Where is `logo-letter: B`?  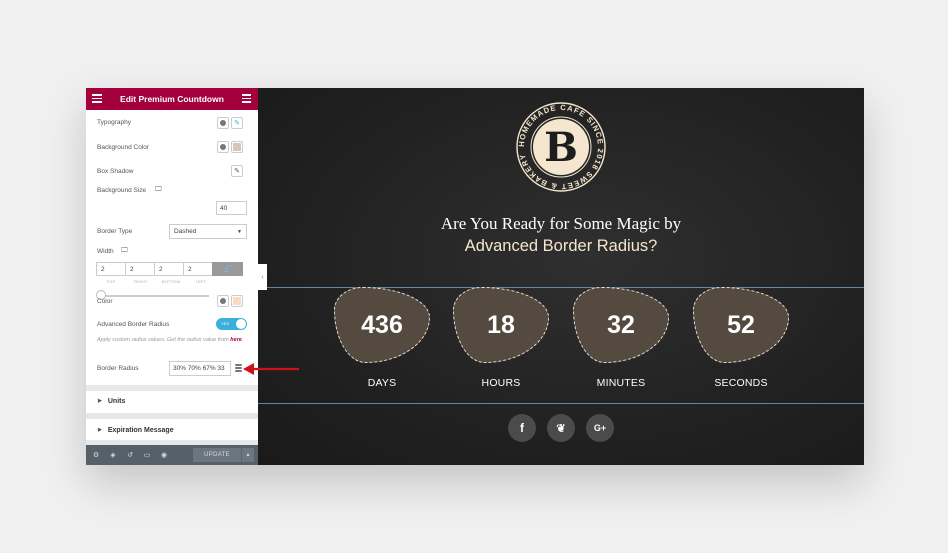 logo-letter: B is located at coordinates (561, 147).